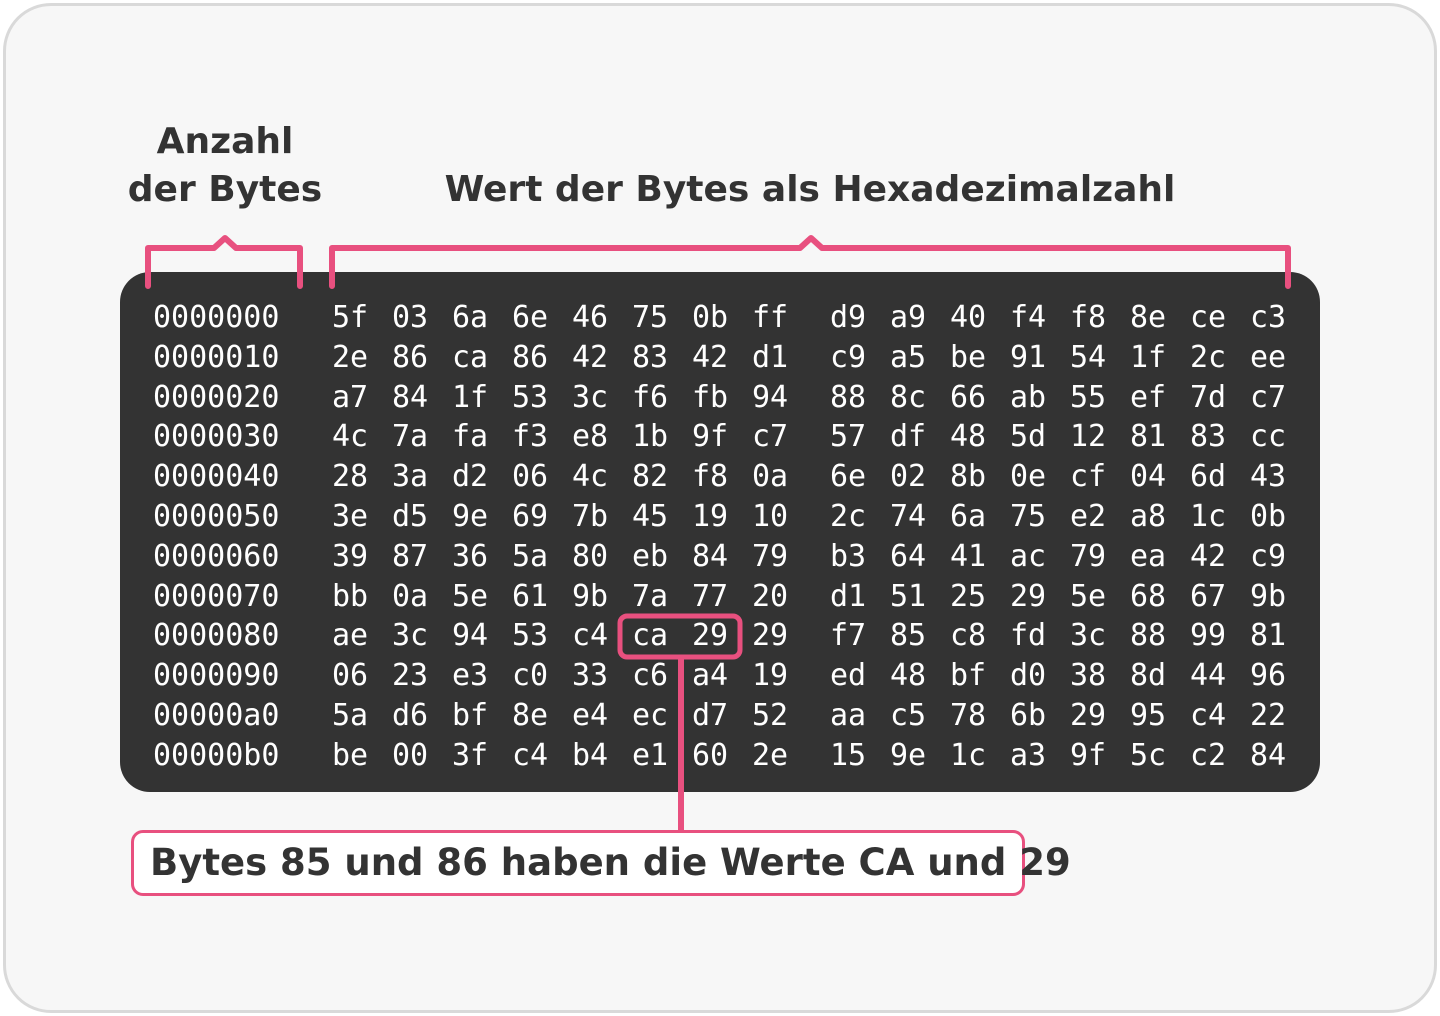 This screenshot has height=1016, width=1440. Describe the element at coordinates (968, 357) in the screenshot. I see `hex-byte: be` at that location.